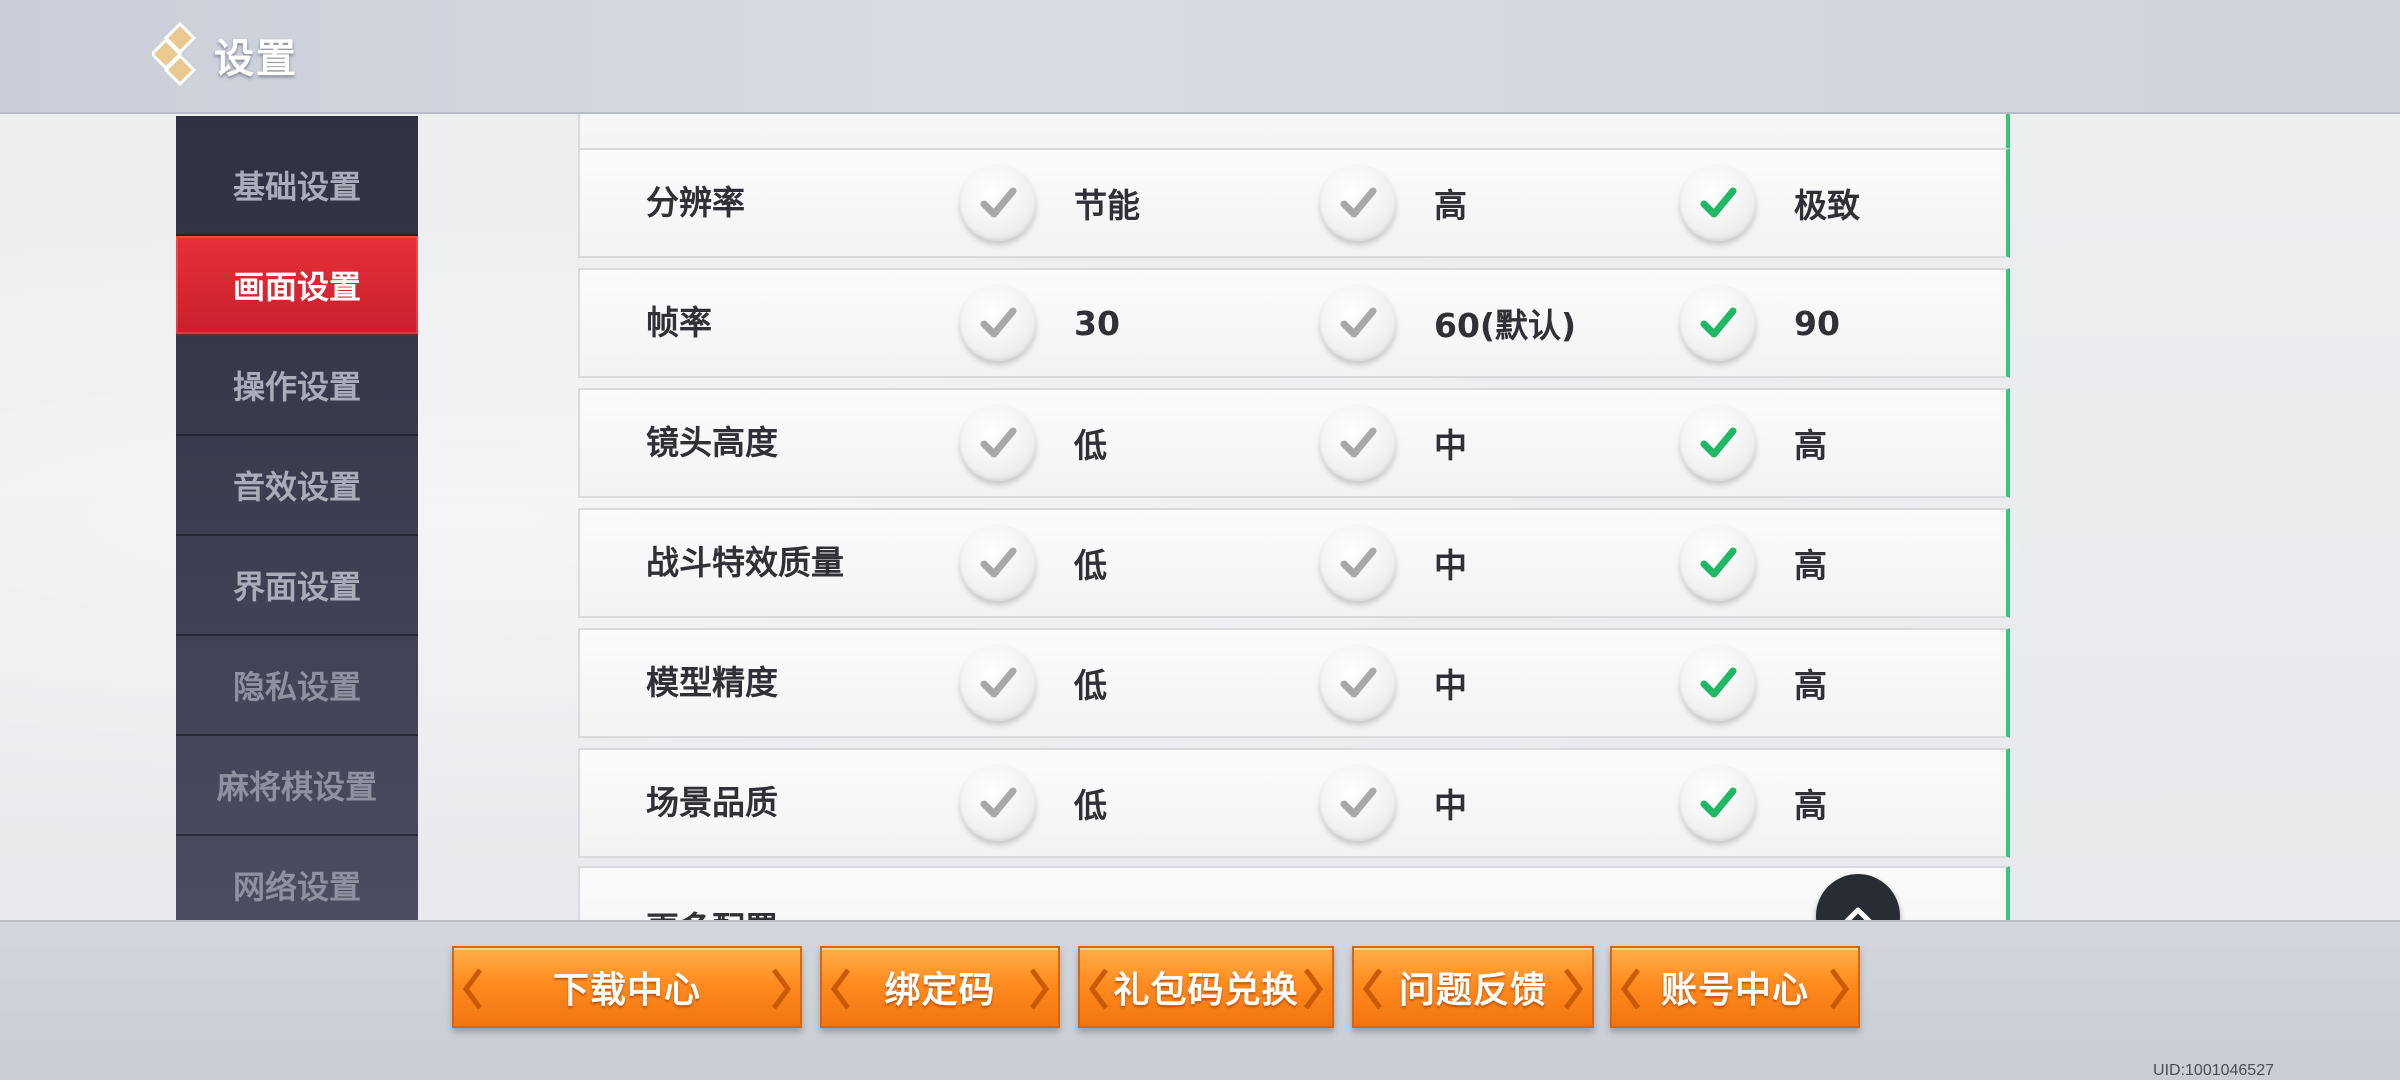  Describe the element at coordinates (297, 176) in the screenshot. I see `sidebar-item-basic: 基础设置` at that location.